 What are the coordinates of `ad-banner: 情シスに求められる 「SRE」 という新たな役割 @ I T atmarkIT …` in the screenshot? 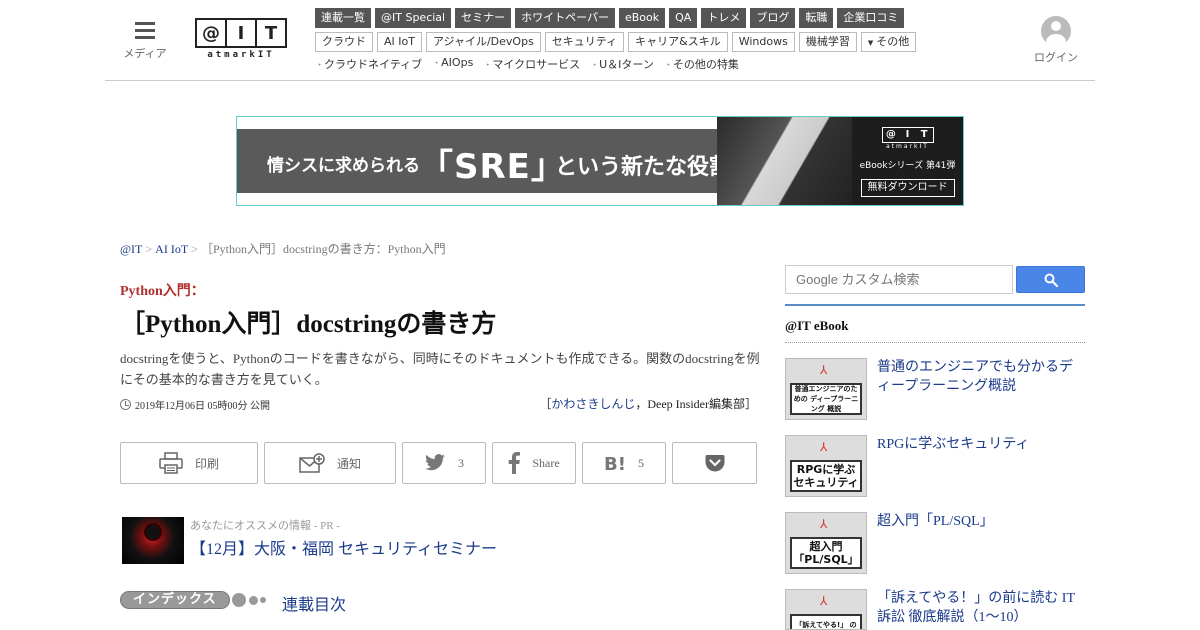 It's located at (600, 161).